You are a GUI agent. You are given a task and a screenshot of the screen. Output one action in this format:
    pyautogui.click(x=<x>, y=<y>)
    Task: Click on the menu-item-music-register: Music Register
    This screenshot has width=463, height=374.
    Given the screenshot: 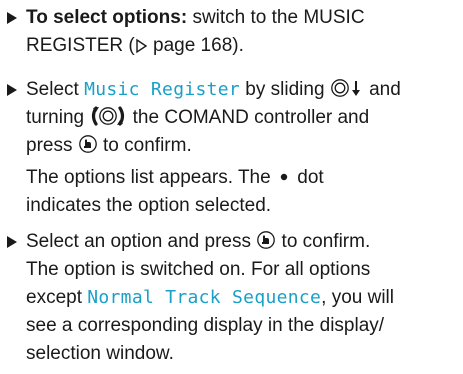 What is the action you would take?
    pyautogui.click(x=162, y=89)
    